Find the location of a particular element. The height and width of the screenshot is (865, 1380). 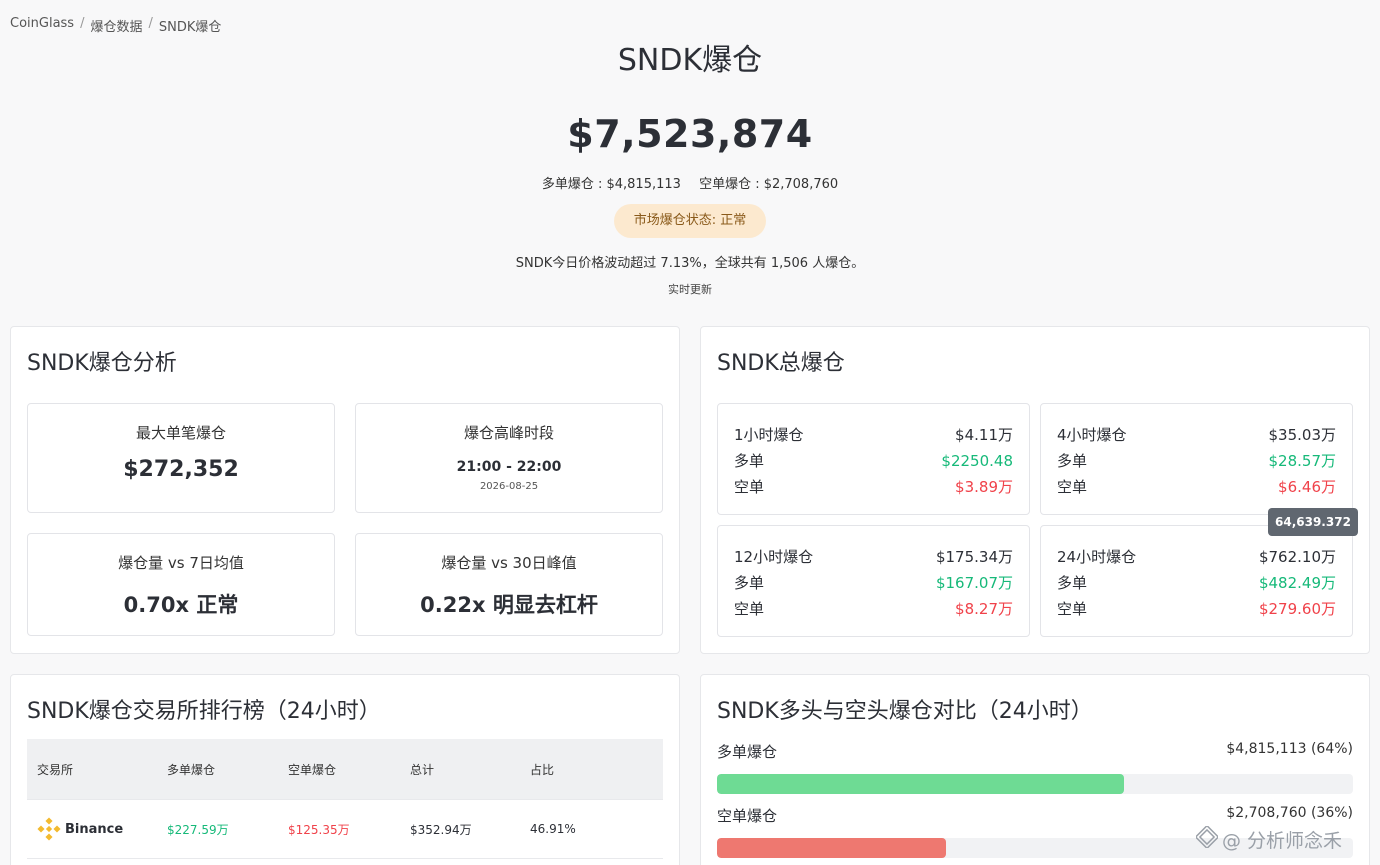

header-share: 占比 is located at coordinates (596, 769).